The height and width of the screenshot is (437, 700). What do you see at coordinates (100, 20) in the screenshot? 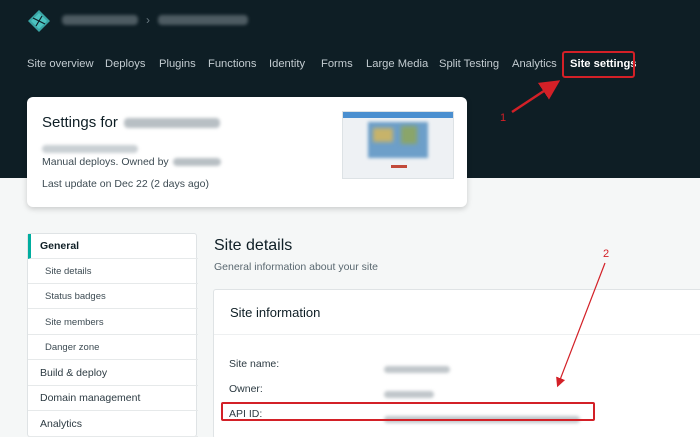
I see `team-name-redacted` at bounding box center [100, 20].